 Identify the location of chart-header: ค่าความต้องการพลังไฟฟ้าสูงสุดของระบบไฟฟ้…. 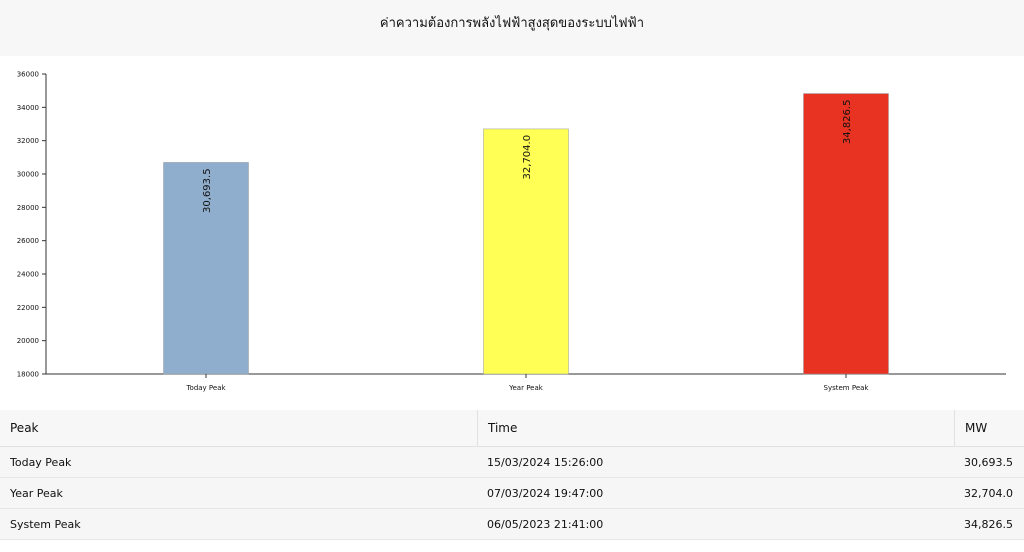
(512, 28).